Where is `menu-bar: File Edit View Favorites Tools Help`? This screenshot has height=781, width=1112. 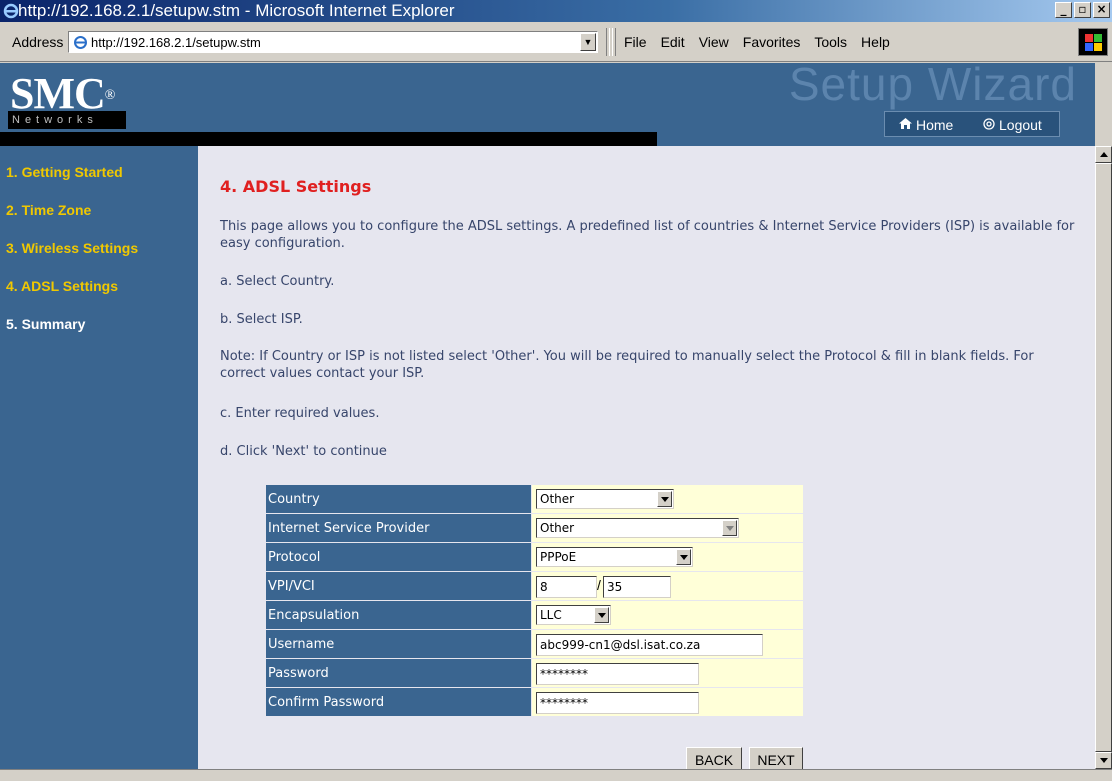 menu-bar: File Edit View Favorites Tools Help is located at coordinates (757, 42).